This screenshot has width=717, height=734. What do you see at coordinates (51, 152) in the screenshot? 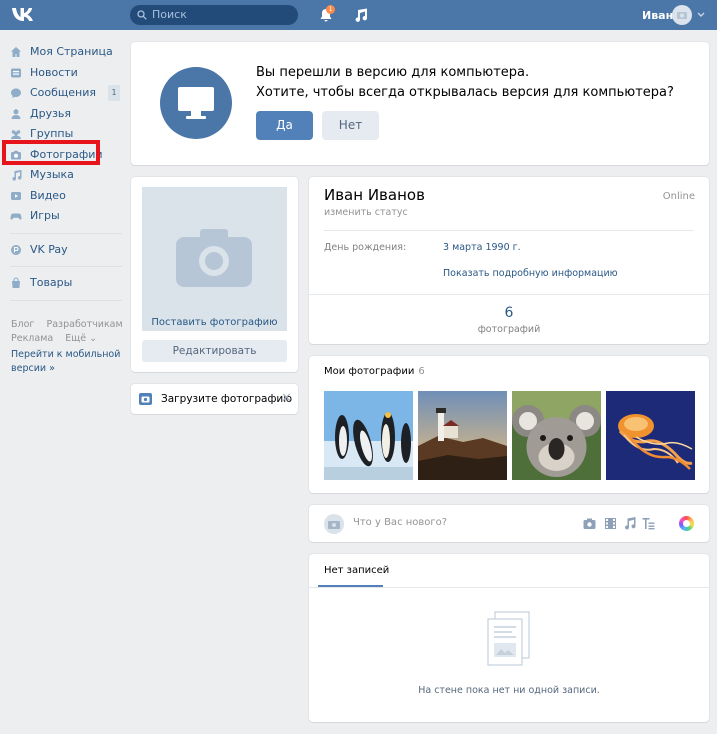
I see `photos-highlight-frame` at bounding box center [51, 152].